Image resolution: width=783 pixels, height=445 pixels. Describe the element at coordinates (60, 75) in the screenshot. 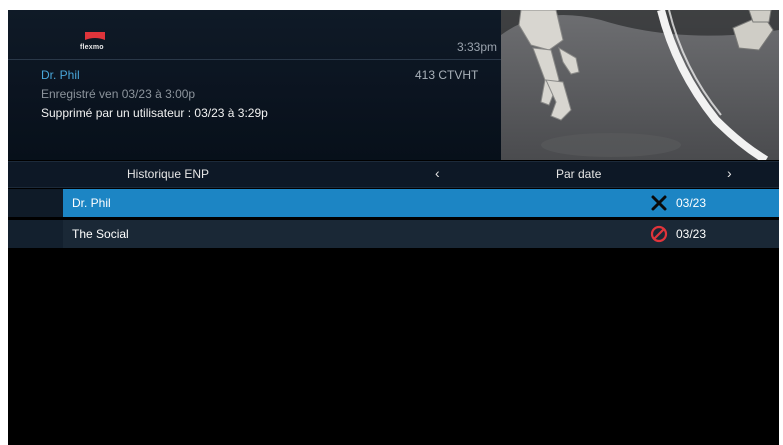

I see `program-title: Dr. Phil` at that location.